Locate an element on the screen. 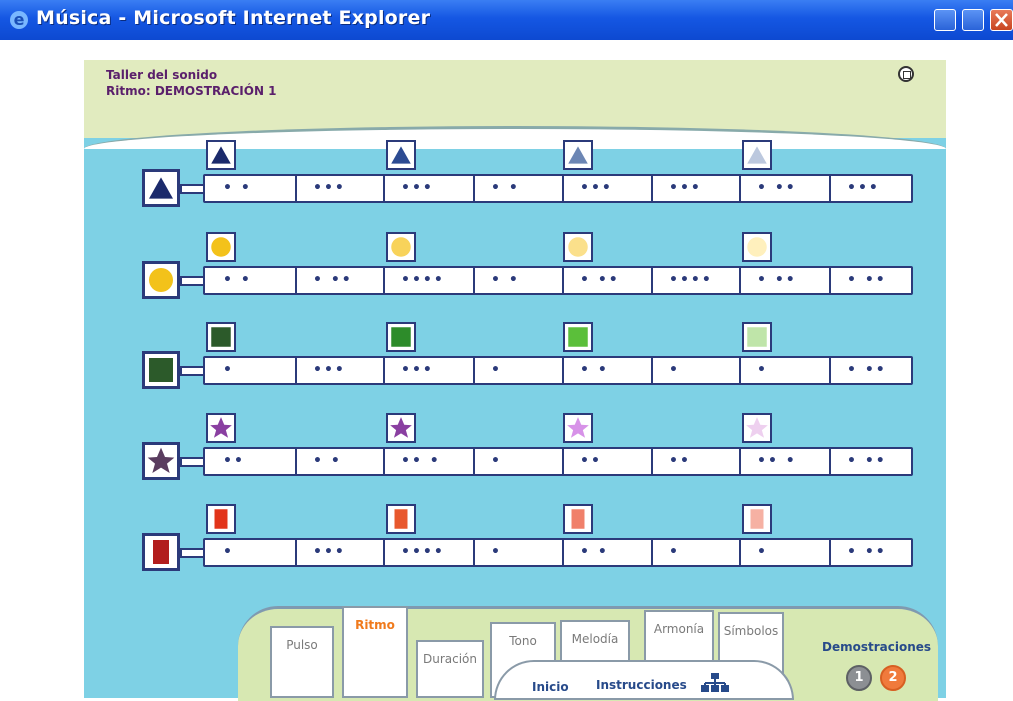  rectangle-row-icon is located at coordinates (161, 552).